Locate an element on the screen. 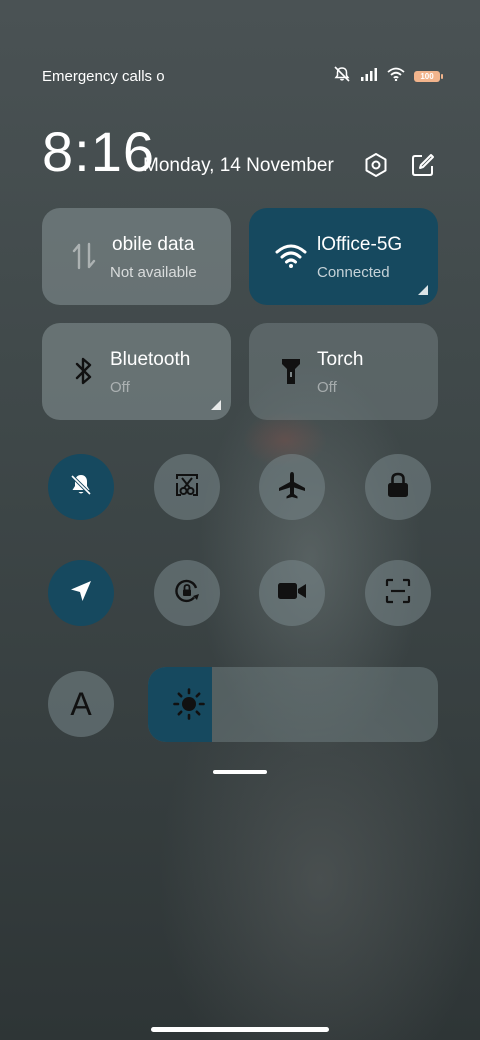  status-icons: 100 is located at coordinates (388, 76).